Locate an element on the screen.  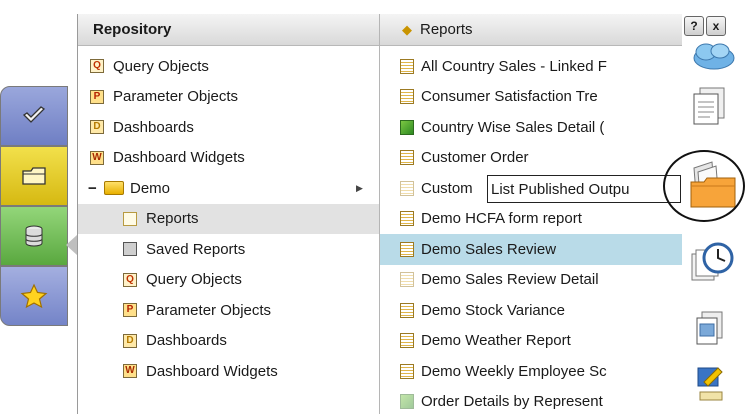
highlight-circle is located at coordinates (704, 186).